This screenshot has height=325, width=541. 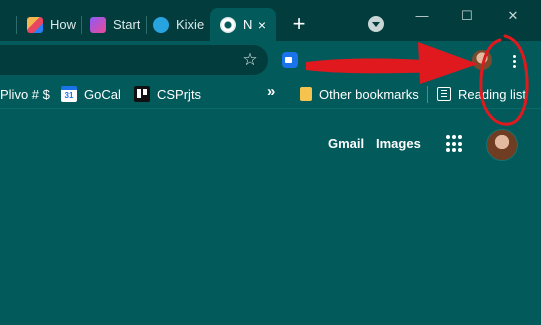 I want to click on close-tab-icon: ×, so click(x=262, y=25).